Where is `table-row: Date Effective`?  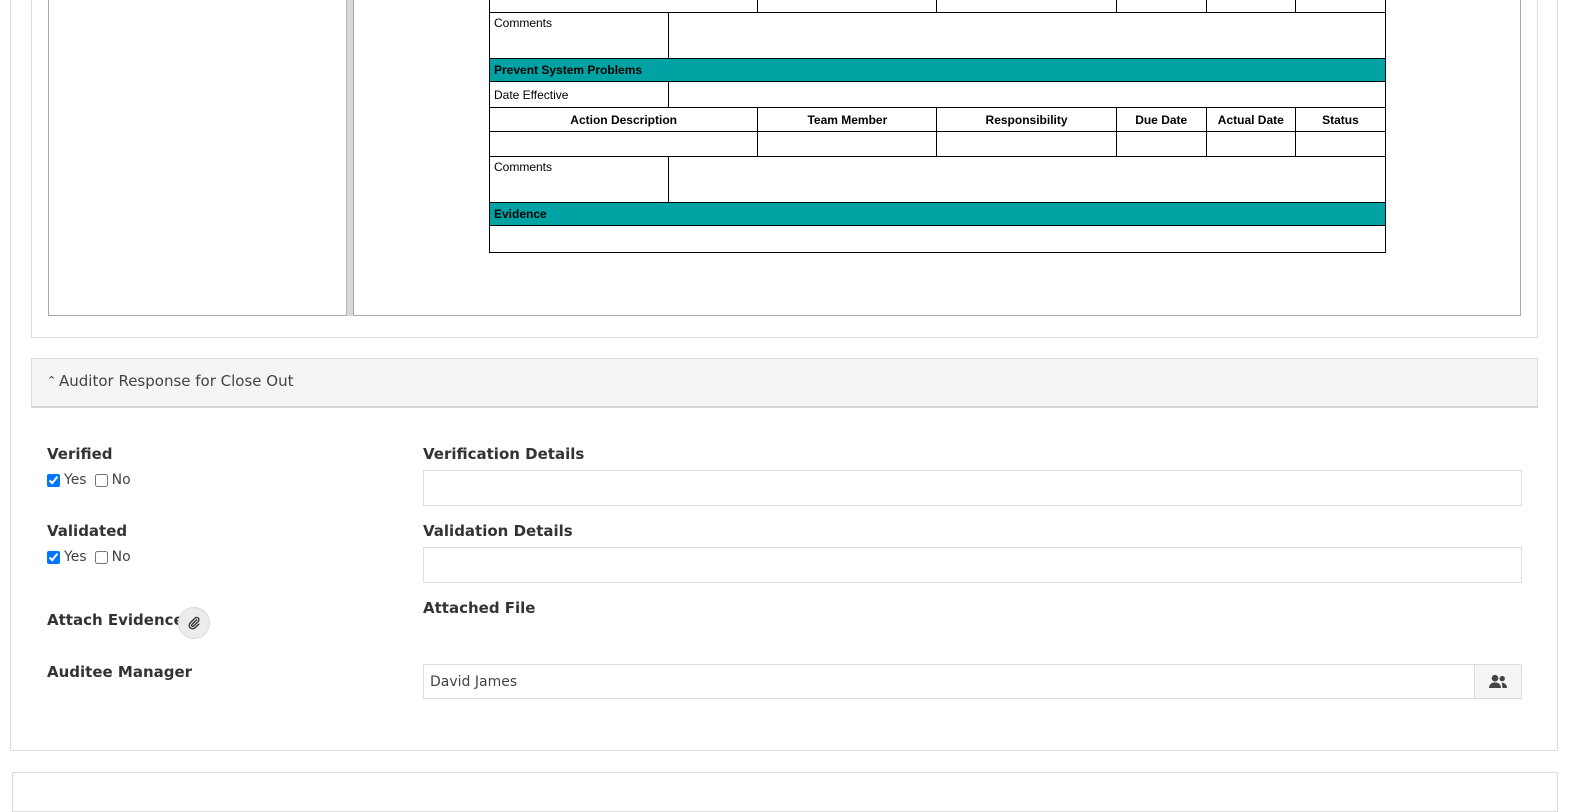
table-row: Date Effective is located at coordinates (937, 94).